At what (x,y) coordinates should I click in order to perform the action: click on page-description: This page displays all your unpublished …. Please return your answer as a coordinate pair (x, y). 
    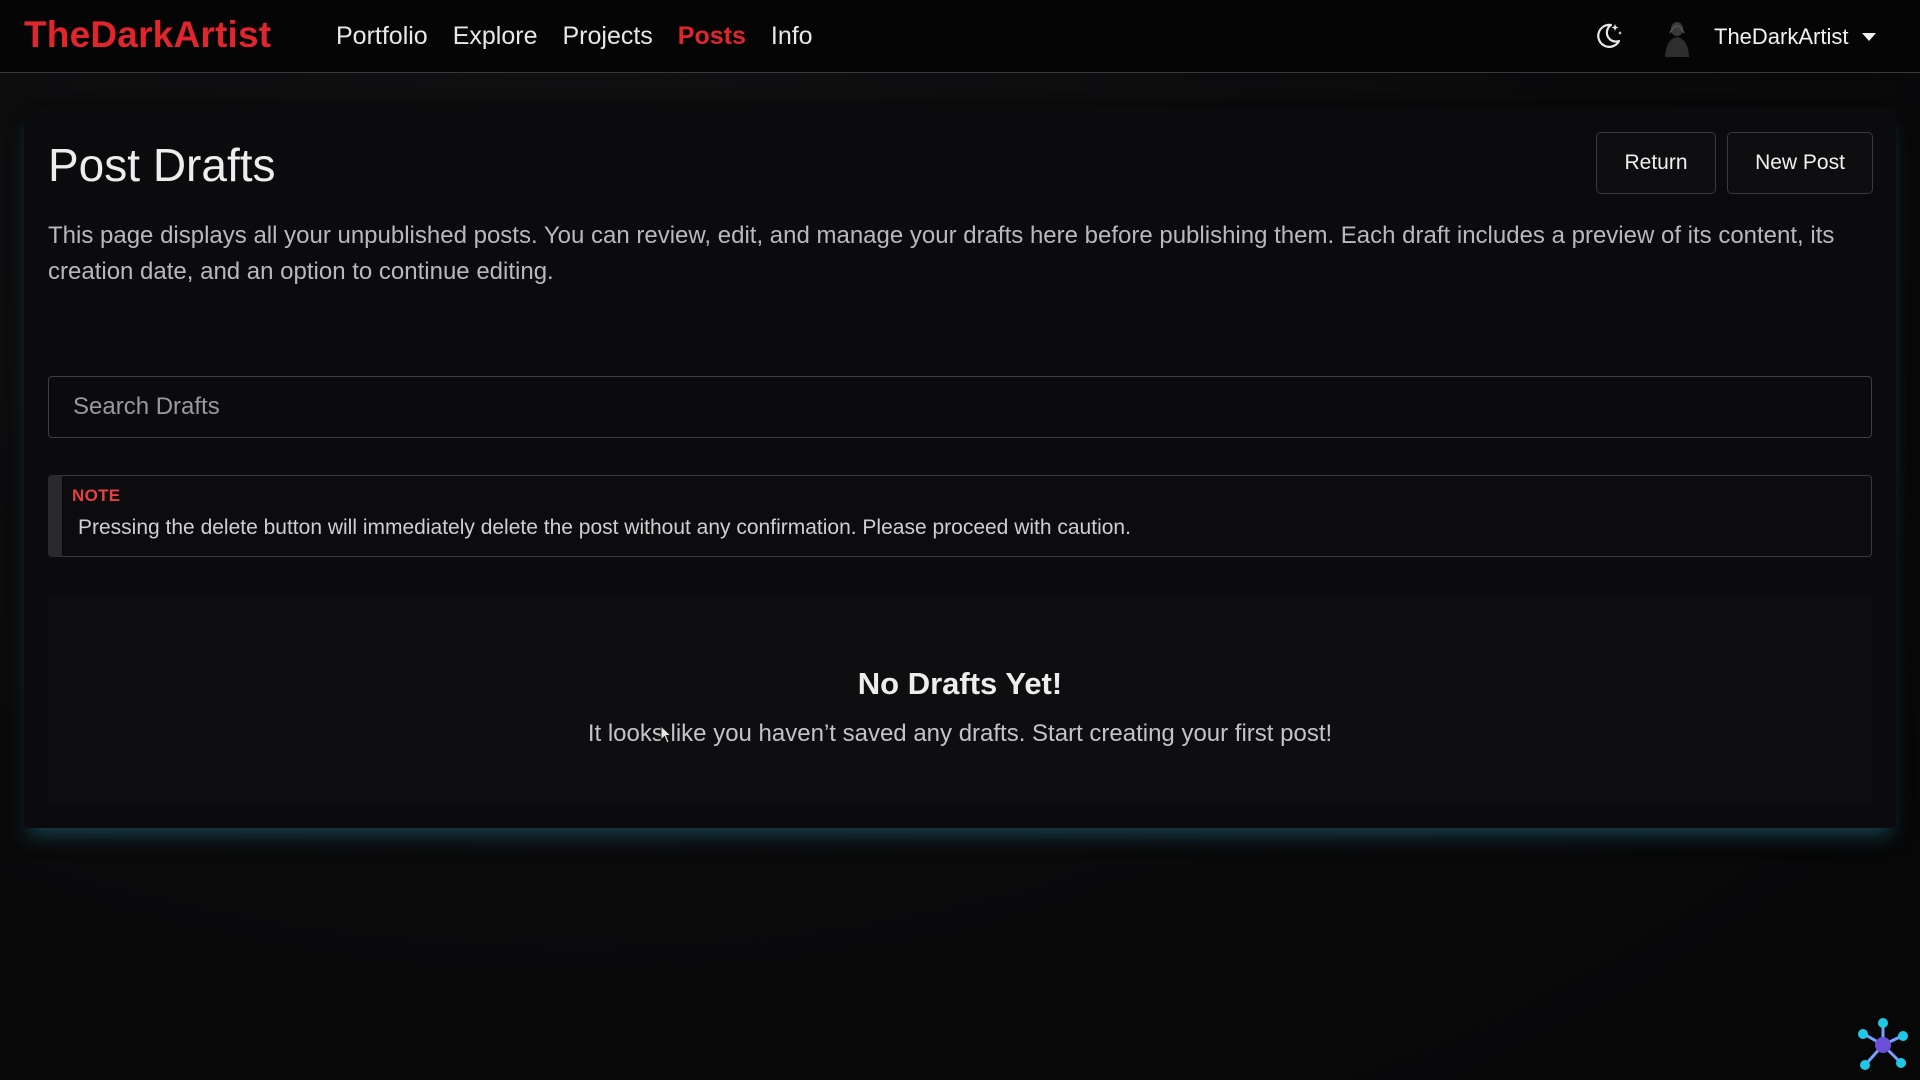
    Looking at the image, I should click on (941, 253).